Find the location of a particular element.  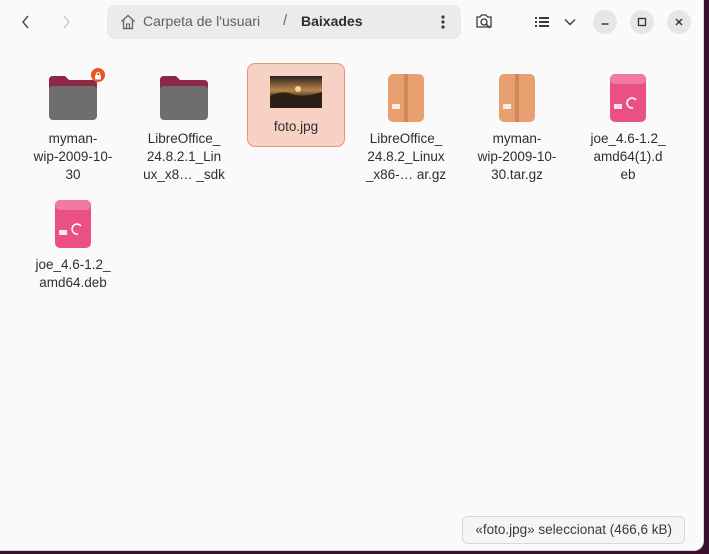

file-item: myman- wip-2009-10- 30.tar.gz is located at coordinates (517, 125).